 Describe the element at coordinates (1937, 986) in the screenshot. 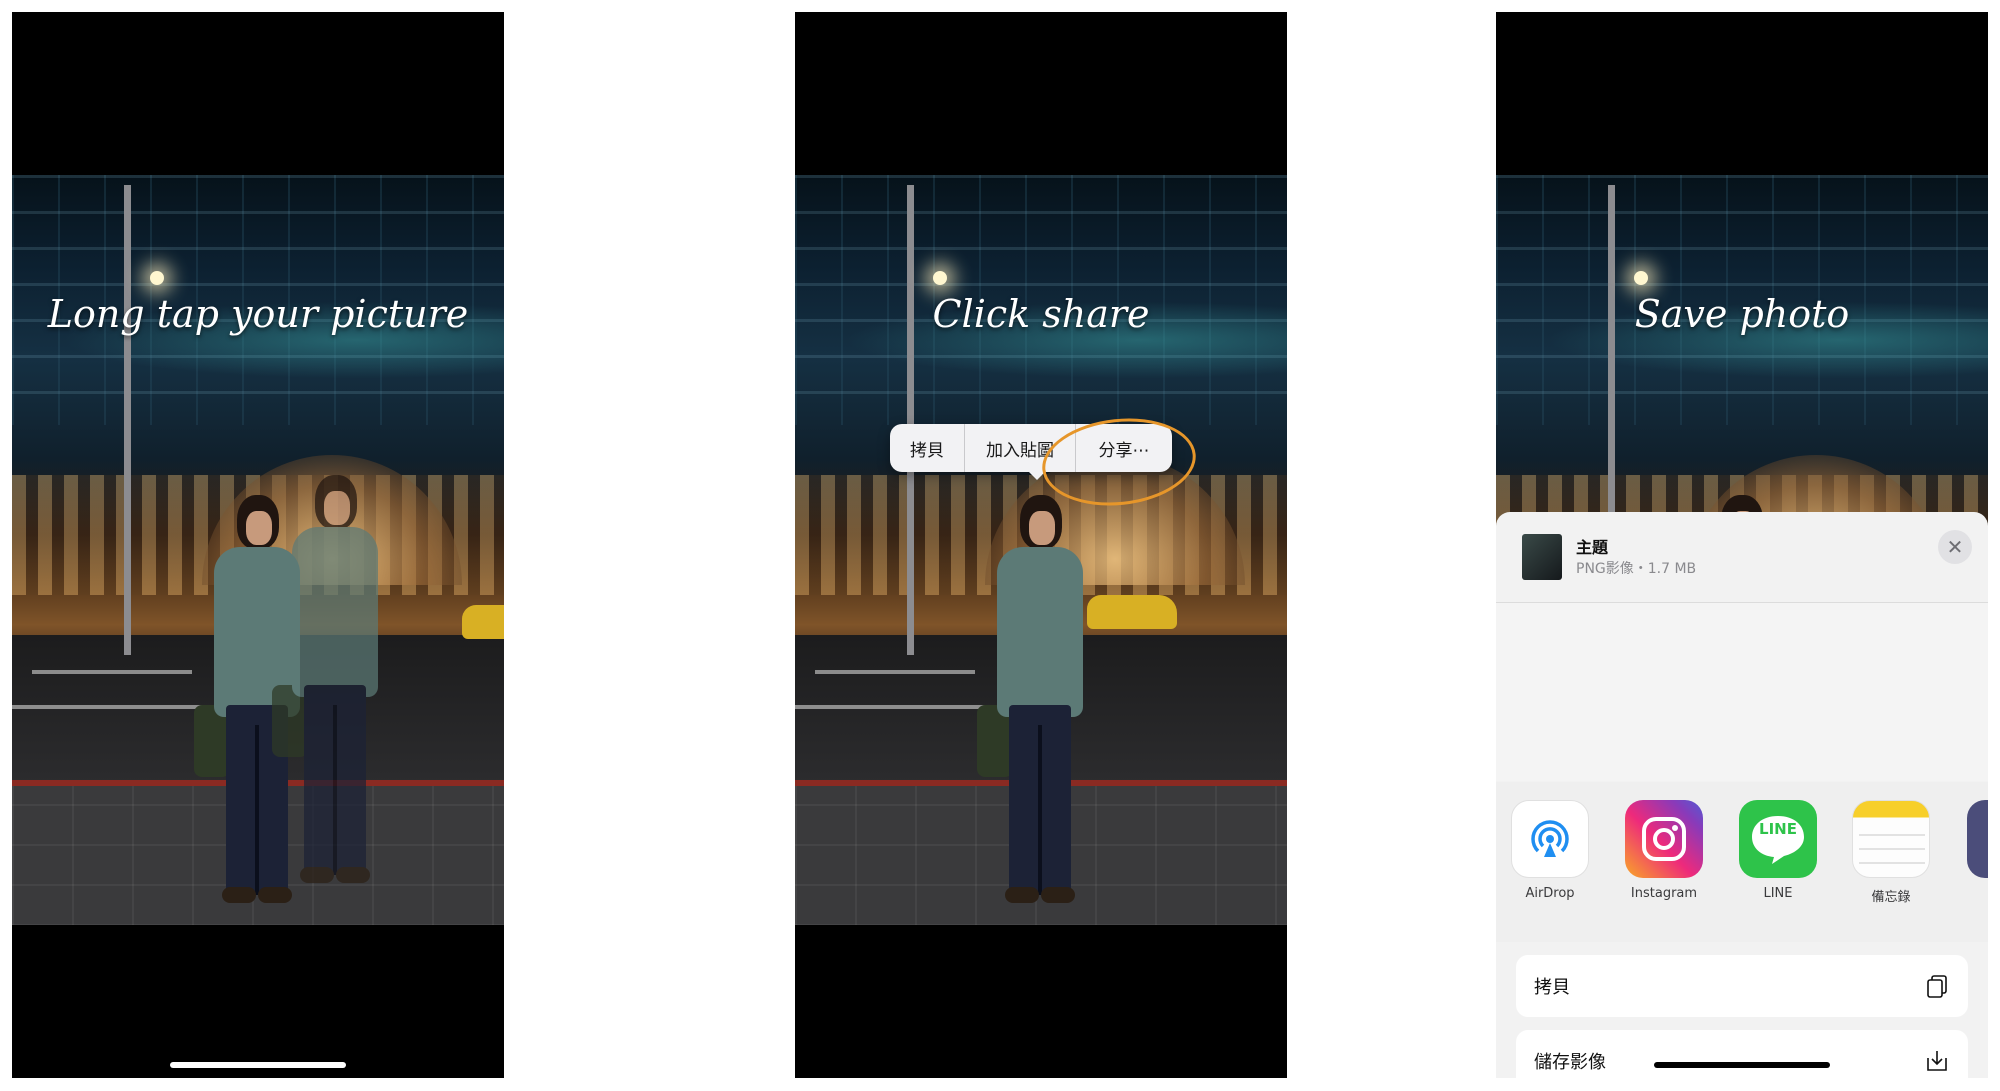

I see `copy-icon` at that location.